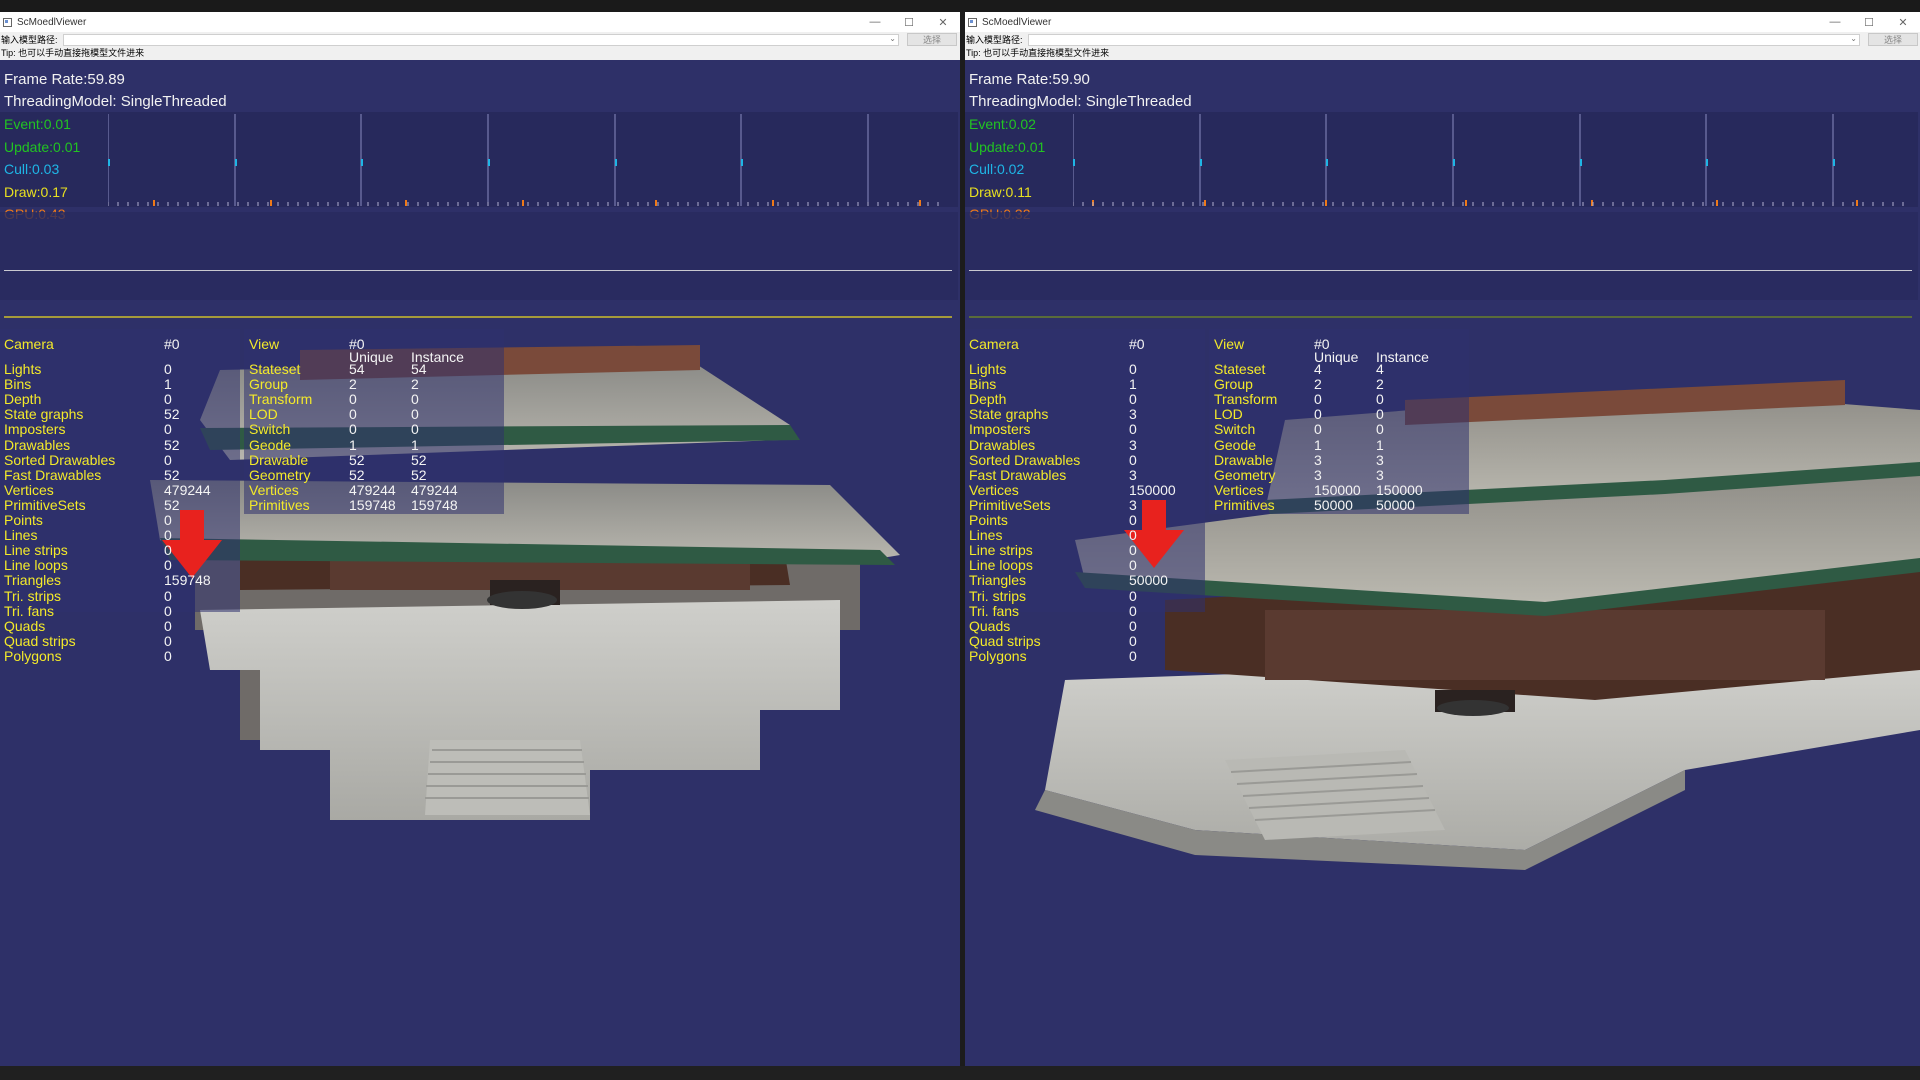 The height and width of the screenshot is (1080, 1920). What do you see at coordinates (415, 384) in the screenshot?
I see `view-stat-instance: 2` at bounding box center [415, 384].